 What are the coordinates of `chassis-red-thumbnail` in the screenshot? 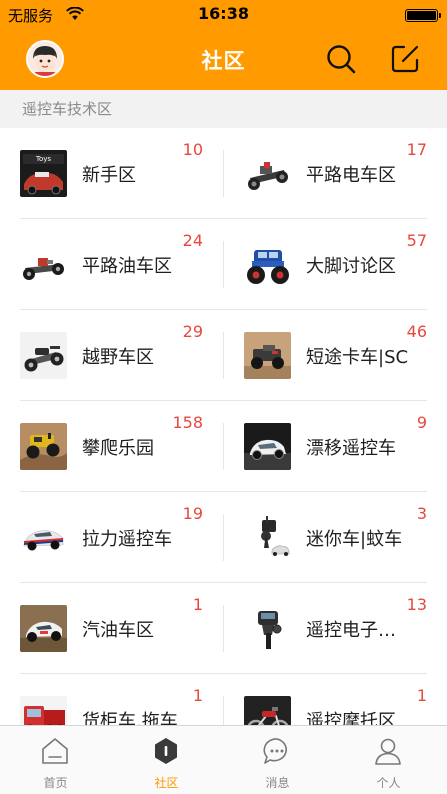 It's located at (43, 264).